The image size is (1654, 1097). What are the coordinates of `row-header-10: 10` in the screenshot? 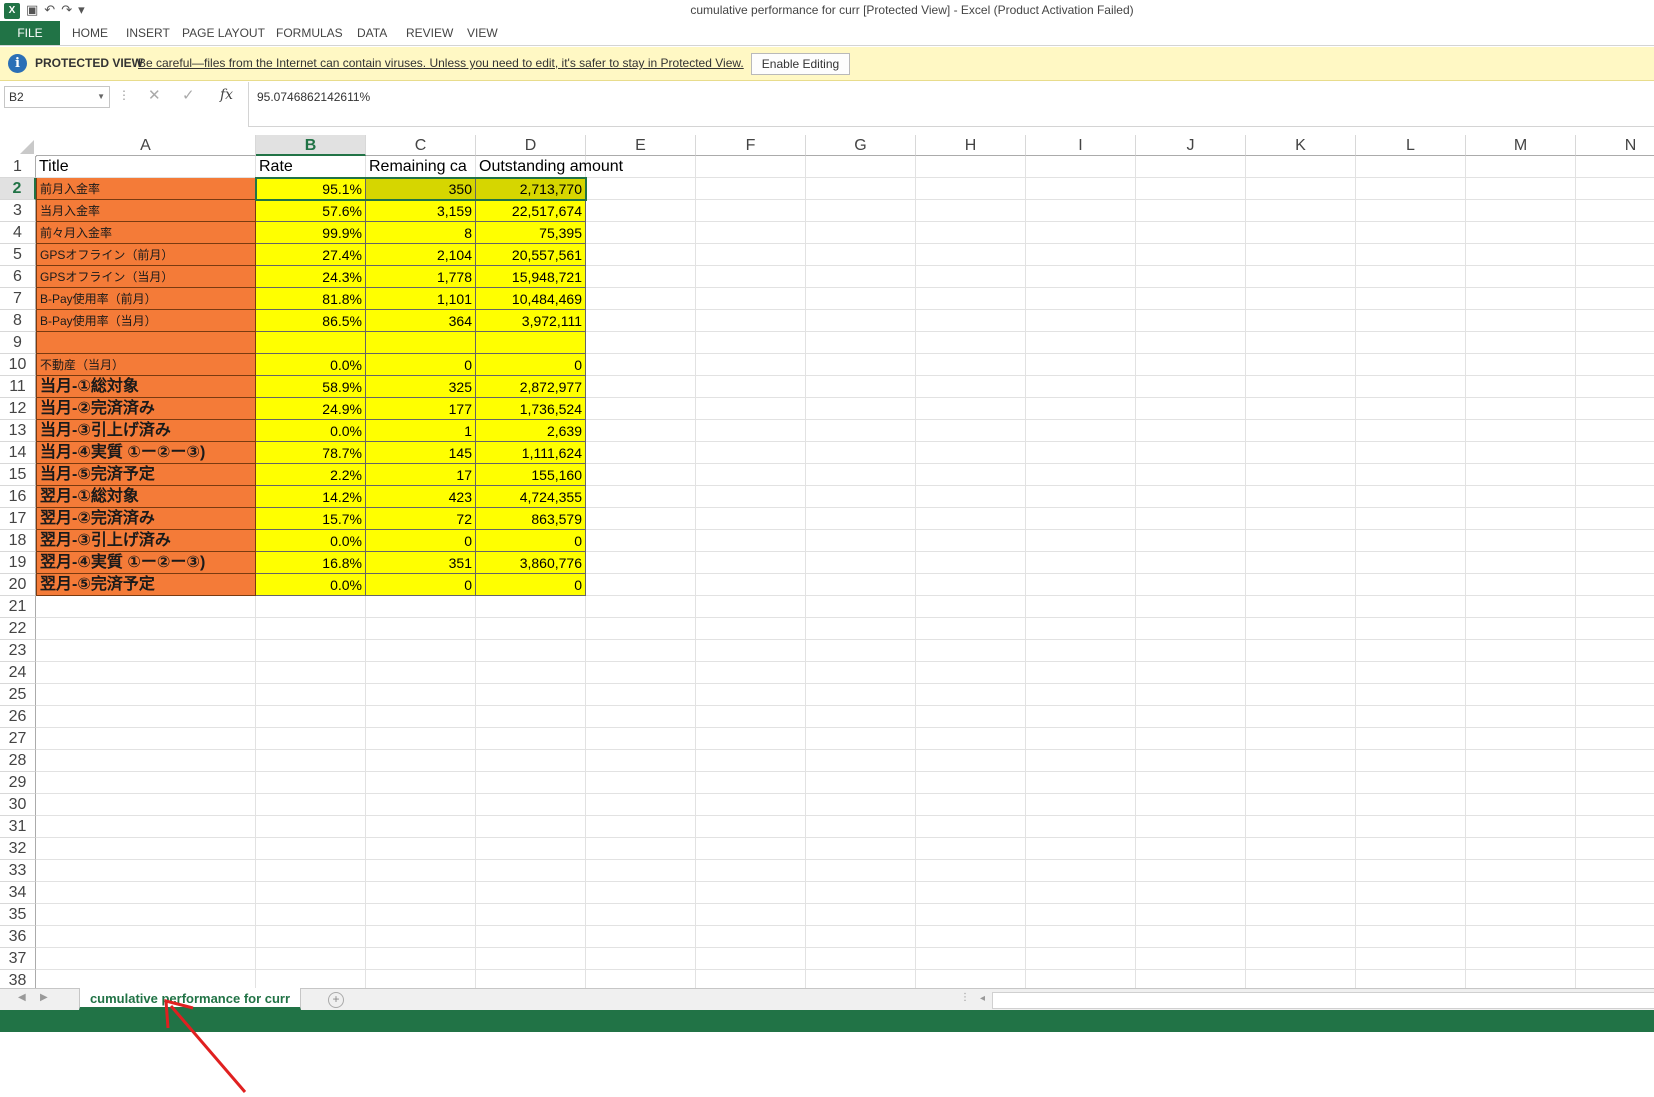 It's located at (18, 365).